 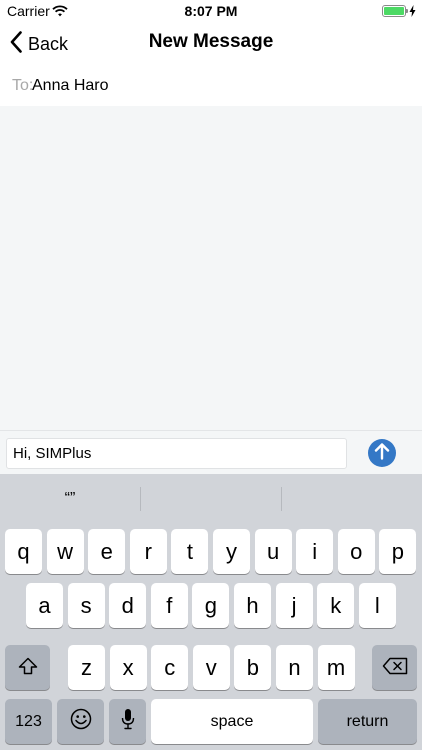 I want to click on key-k: k, so click(x=336, y=605).